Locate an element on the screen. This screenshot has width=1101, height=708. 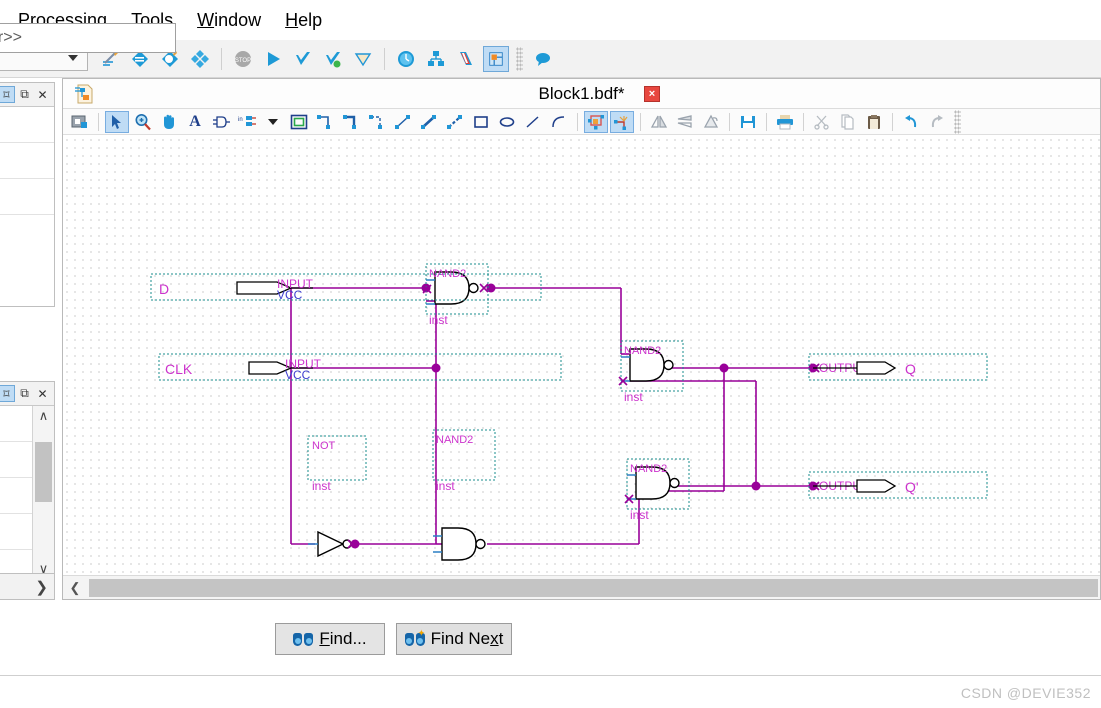
gate-not-1: NOT inst is located at coordinates (337, 496).